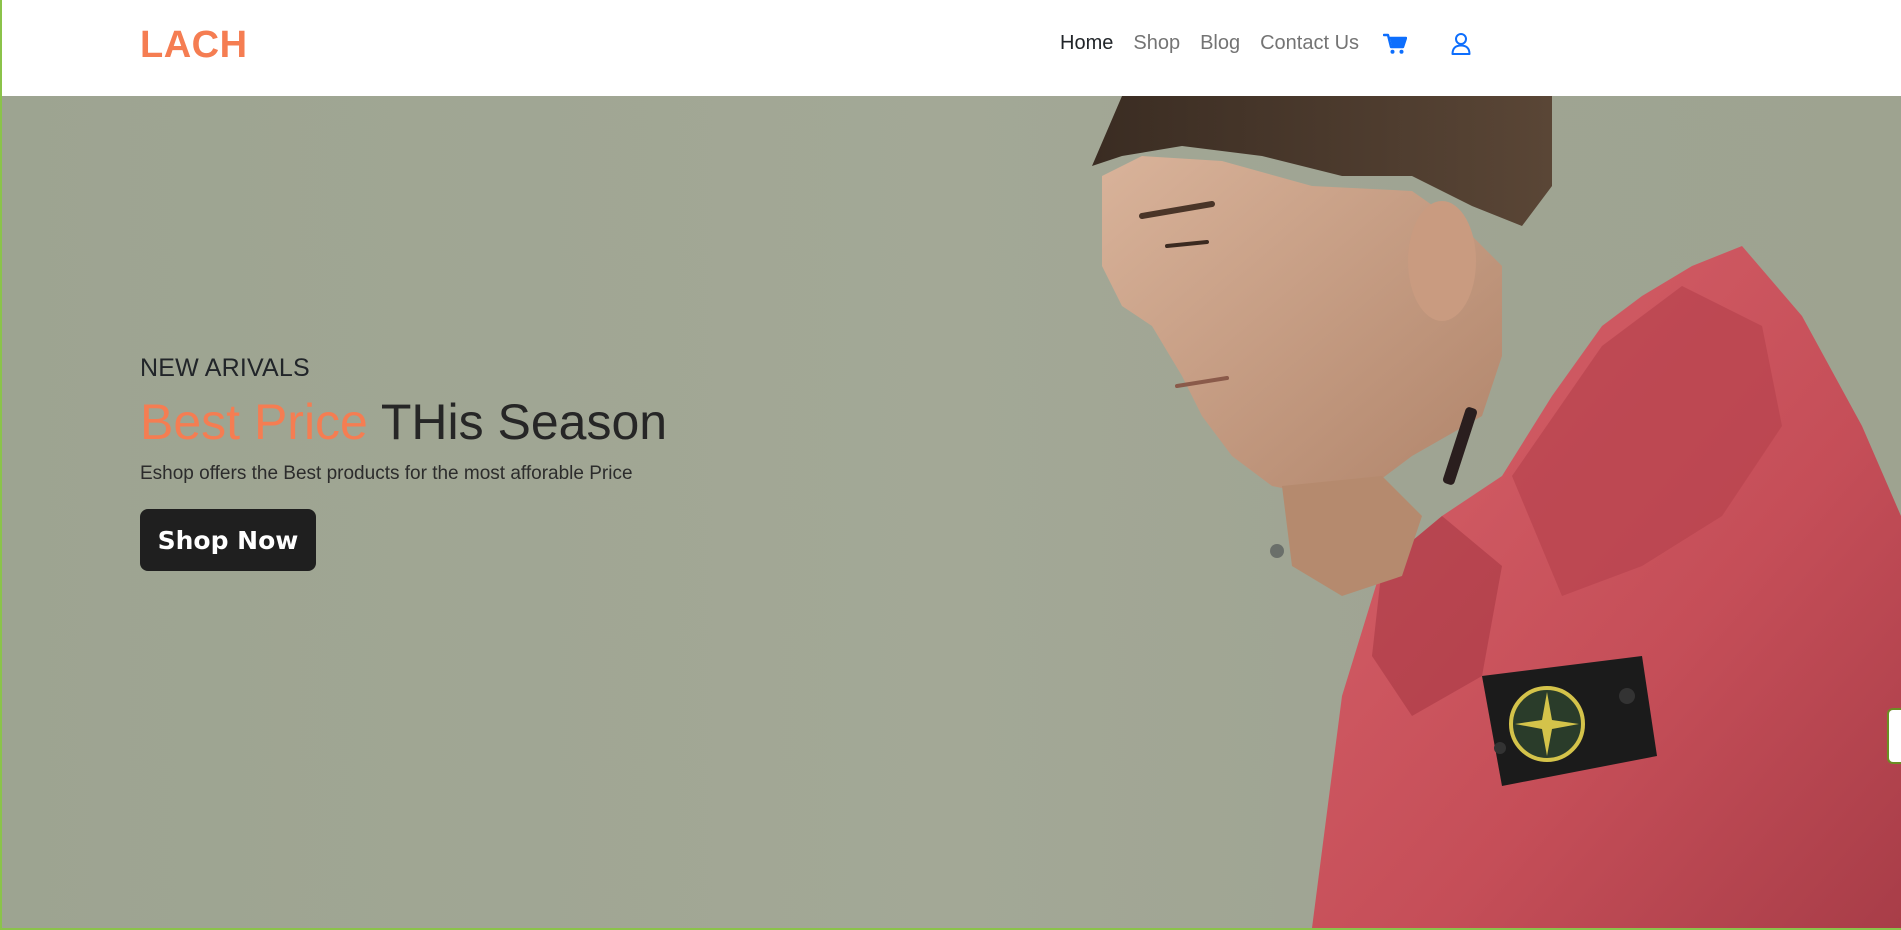 The width and height of the screenshot is (1901, 930). What do you see at coordinates (1309, 43) in the screenshot?
I see `nav-link-contact-us: Contact Us` at bounding box center [1309, 43].